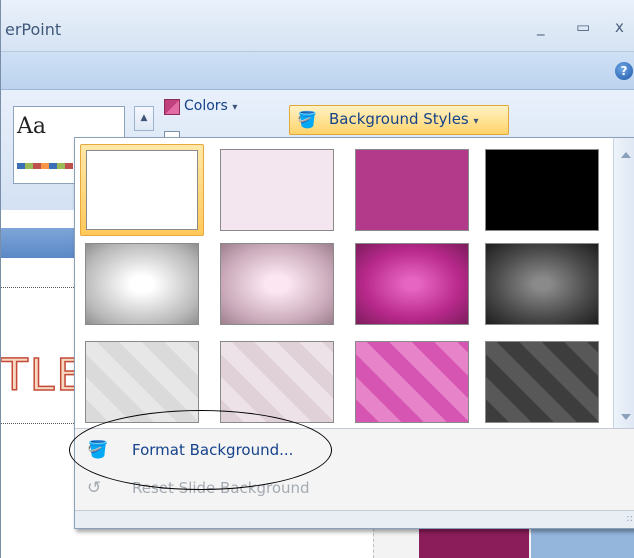 Image resolution: width=634 pixels, height=558 pixels. I want to click on theme-preview-text: Aa, so click(32, 126).